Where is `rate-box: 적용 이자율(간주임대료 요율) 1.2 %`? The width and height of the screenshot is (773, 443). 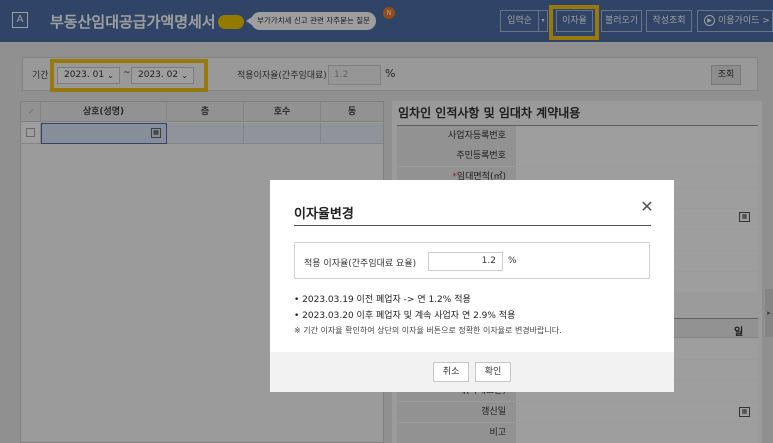 rate-box: 적용 이자율(간주임대료 요율) 1.2 % is located at coordinates (472, 260).